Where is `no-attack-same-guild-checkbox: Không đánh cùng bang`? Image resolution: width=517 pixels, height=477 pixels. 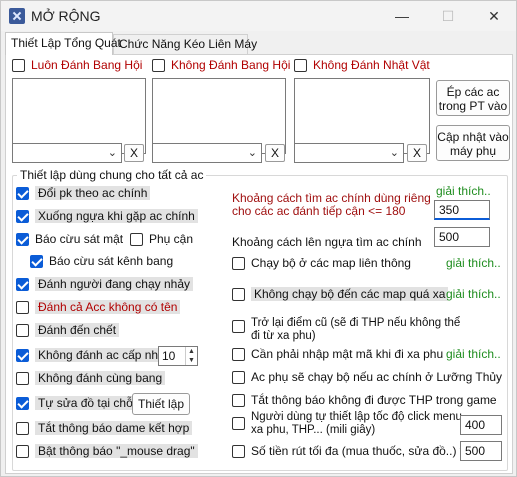
no-attack-same-guild-checkbox: Không đánh cùng bang is located at coordinates (91, 378).